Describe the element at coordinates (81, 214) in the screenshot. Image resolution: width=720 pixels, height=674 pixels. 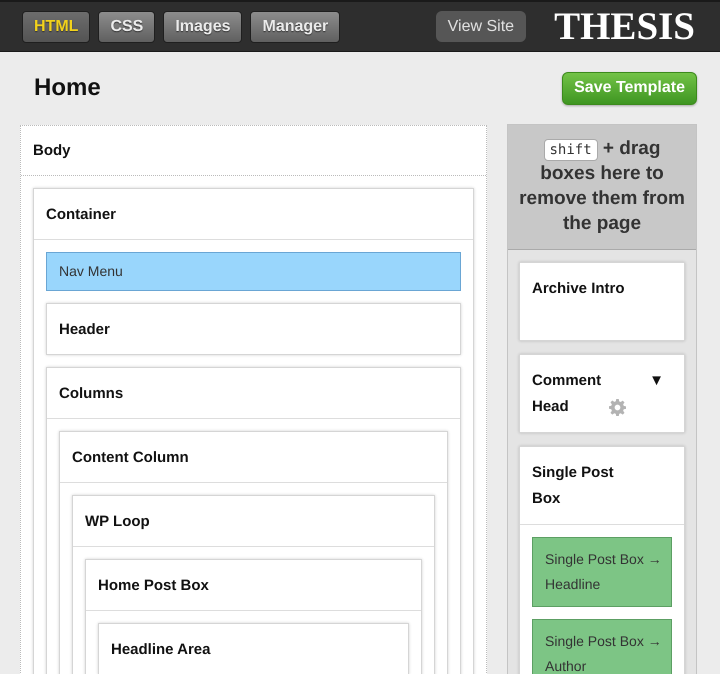
I see `box-title: Container` at that location.